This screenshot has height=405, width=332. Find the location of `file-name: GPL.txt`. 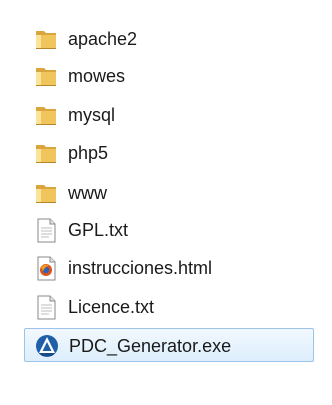

file-name: GPL.txt is located at coordinates (98, 230).